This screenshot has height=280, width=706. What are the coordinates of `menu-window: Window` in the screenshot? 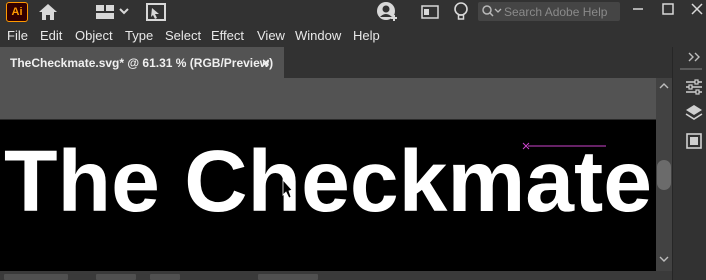 It's located at (318, 35).